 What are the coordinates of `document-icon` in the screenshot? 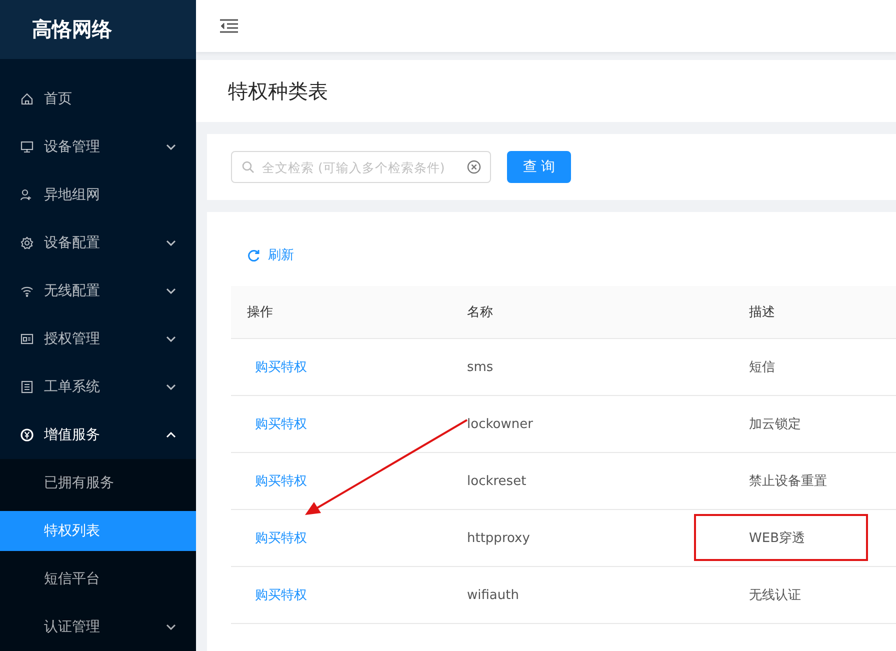 It's located at (27, 387).